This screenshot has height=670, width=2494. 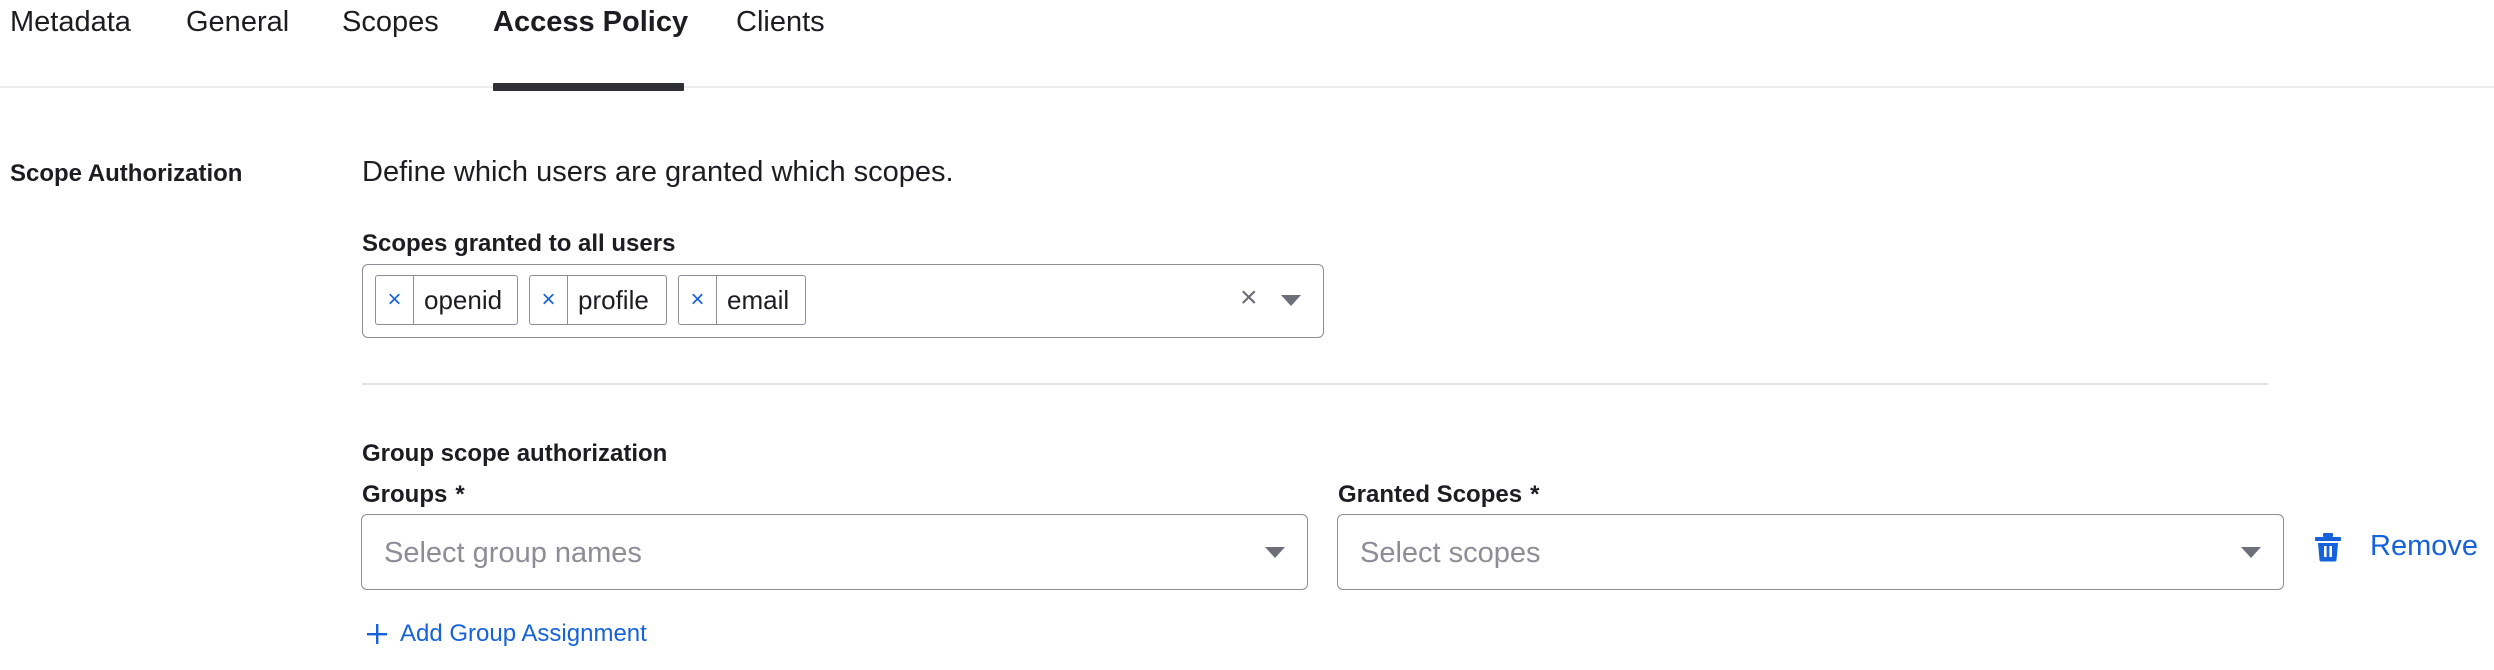 What do you see at coordinates (843, 301) in the screenshot?
I see `all-users-scopes-multiselect: × openid × profile × email ×` at bounding box center [843, 301].